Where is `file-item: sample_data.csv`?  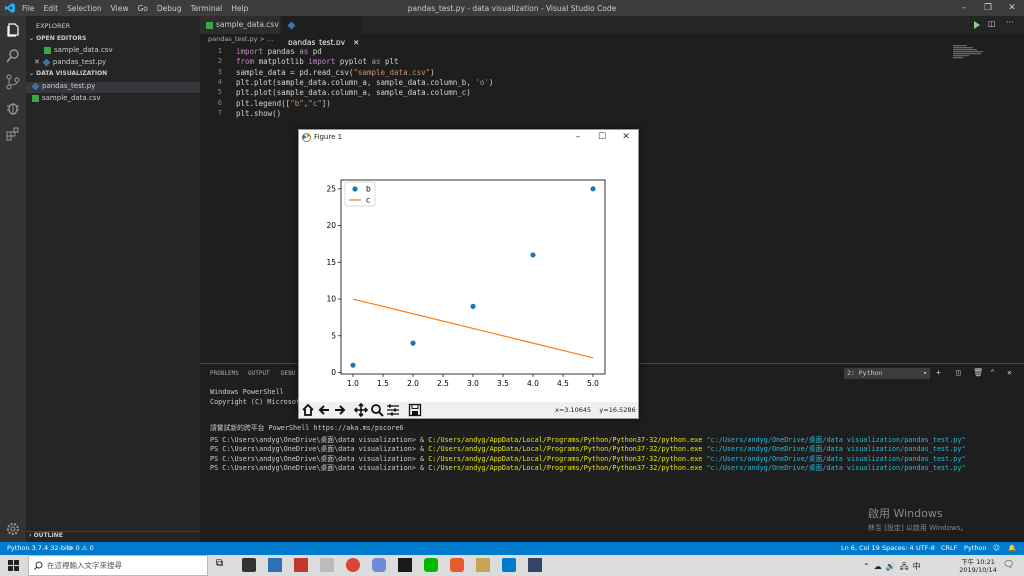
file-item: sample_data.csv is located at coordinates (113, 99).